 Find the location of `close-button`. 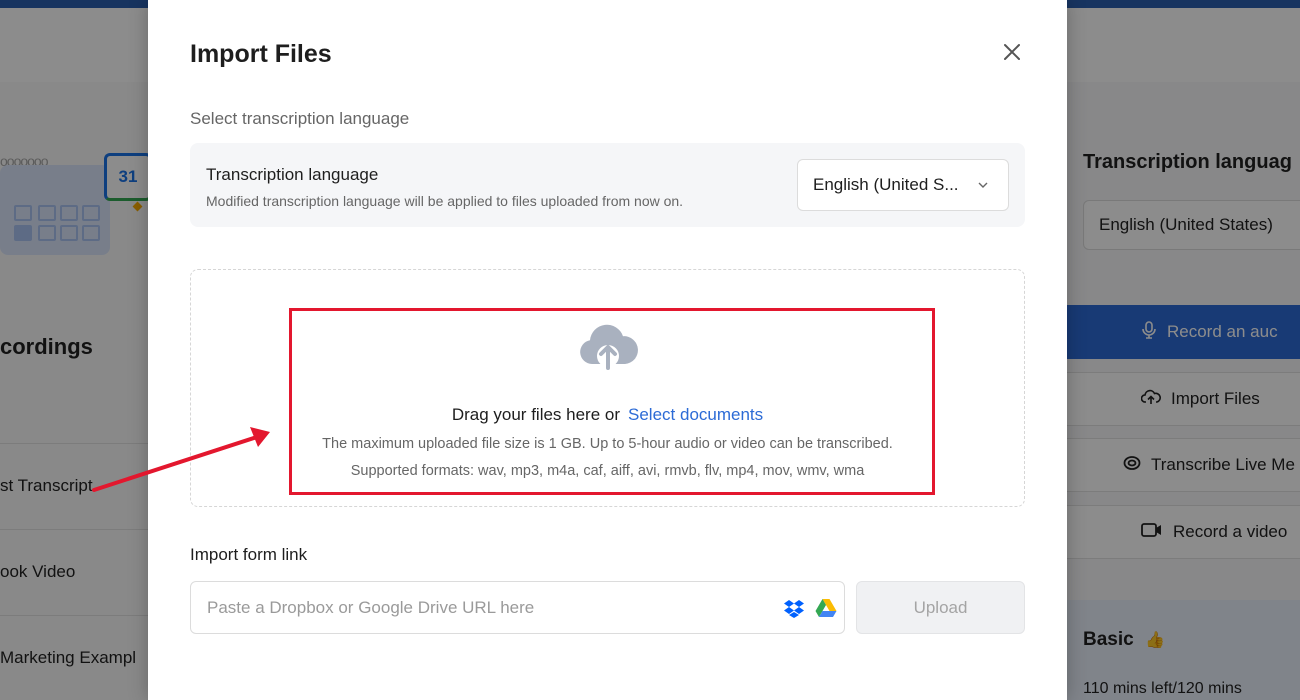

close-button is located at coordinates (1012, 52).